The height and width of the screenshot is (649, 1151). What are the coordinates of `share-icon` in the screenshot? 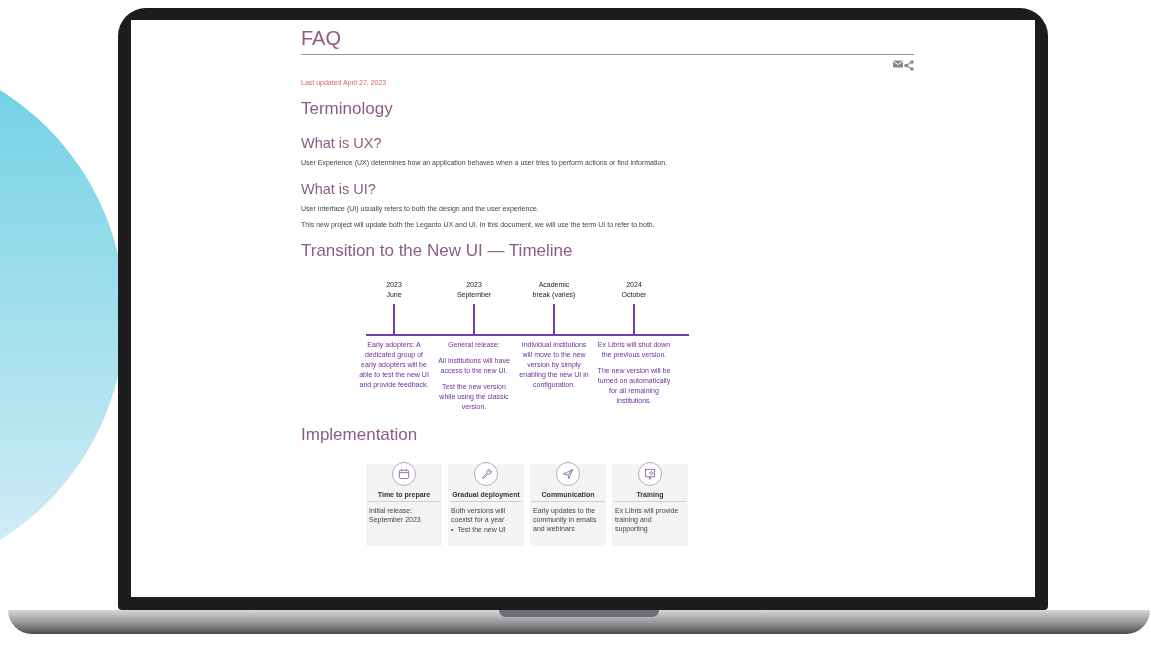 It's located at (909, 65).